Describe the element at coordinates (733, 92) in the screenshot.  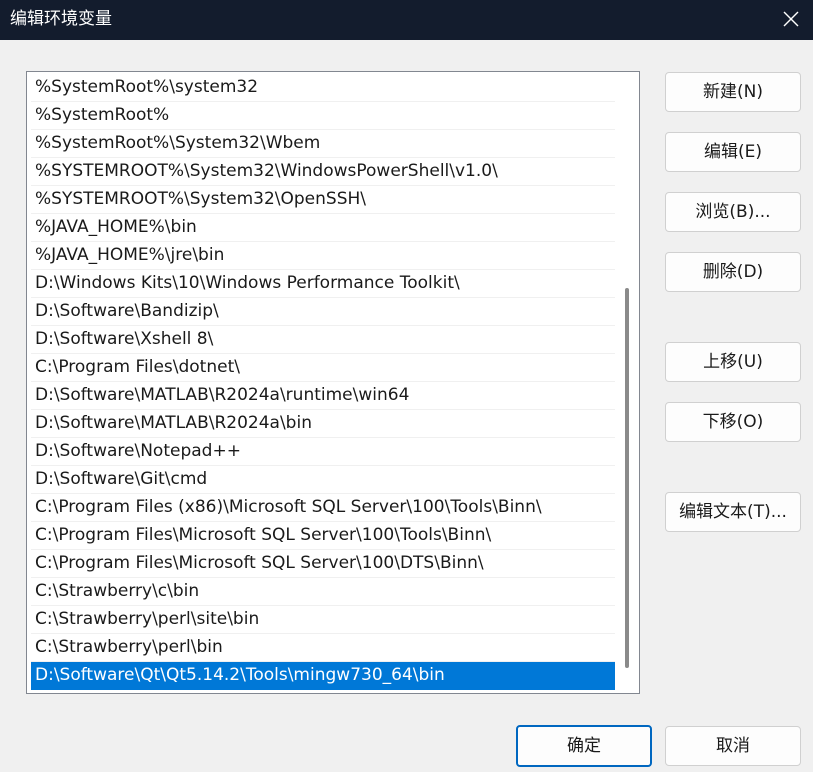
I see `new-button: 新建(N)` at that location.